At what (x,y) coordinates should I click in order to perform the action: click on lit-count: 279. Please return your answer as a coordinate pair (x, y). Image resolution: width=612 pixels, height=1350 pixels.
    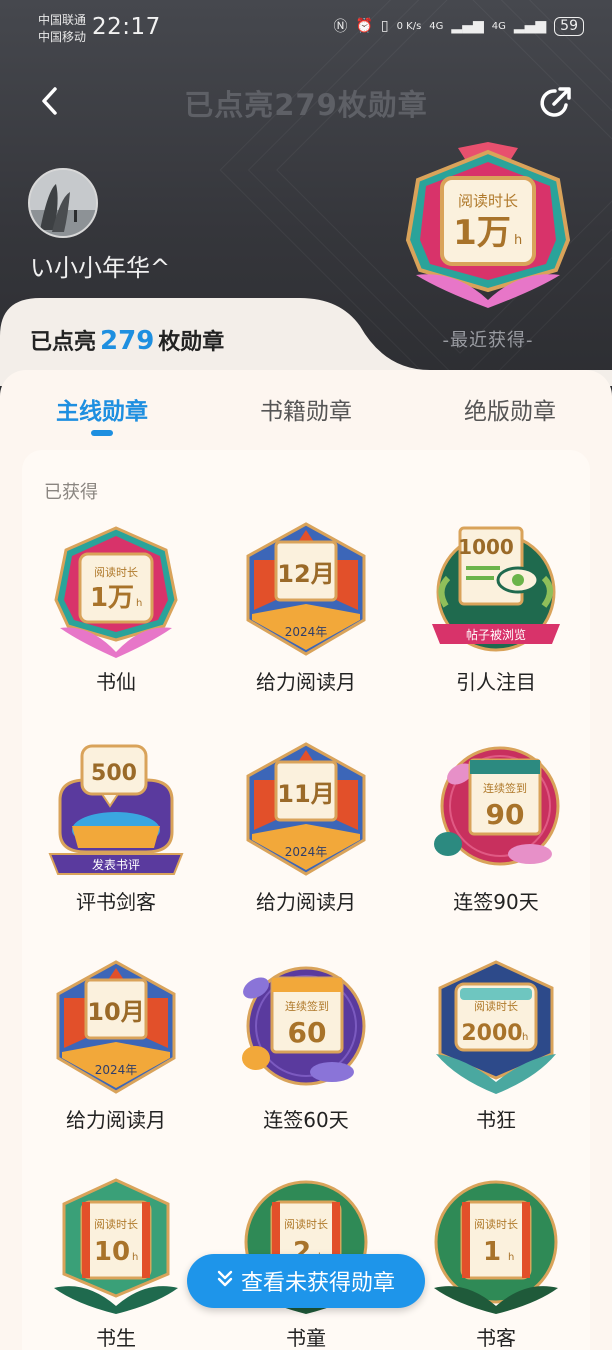
    Looking at the image, I should click on (127, 341).